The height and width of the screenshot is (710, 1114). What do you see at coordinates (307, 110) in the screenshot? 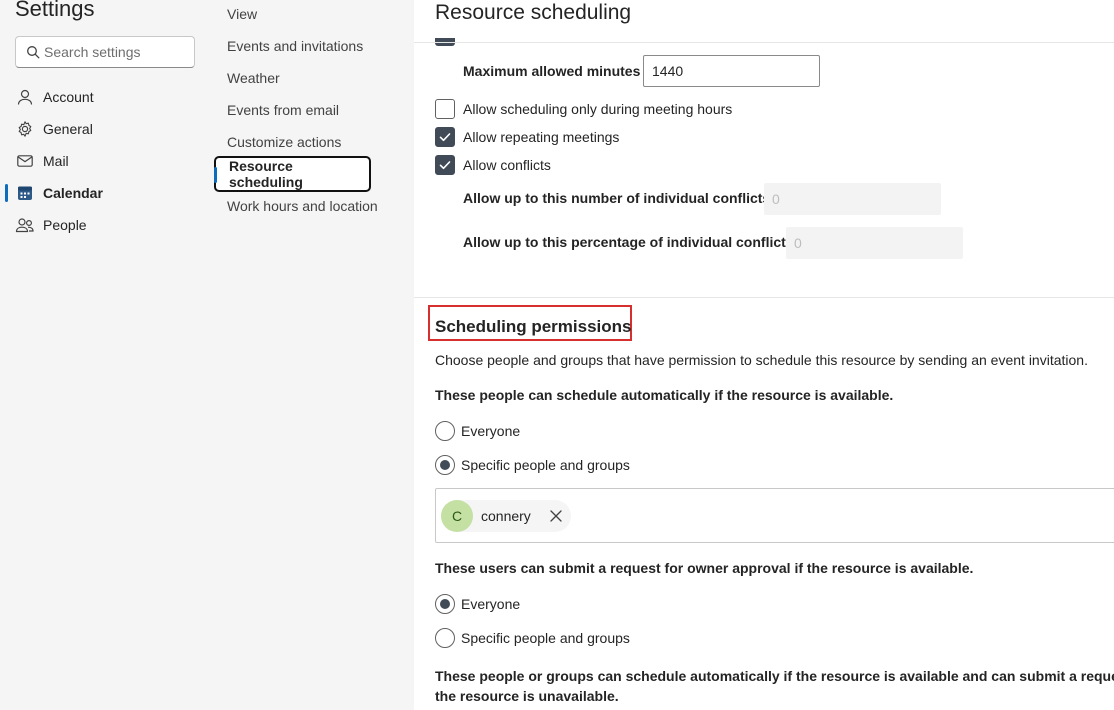
I see `subnav-item-events-from-email: Events from email` at bounding box center [307, 110].